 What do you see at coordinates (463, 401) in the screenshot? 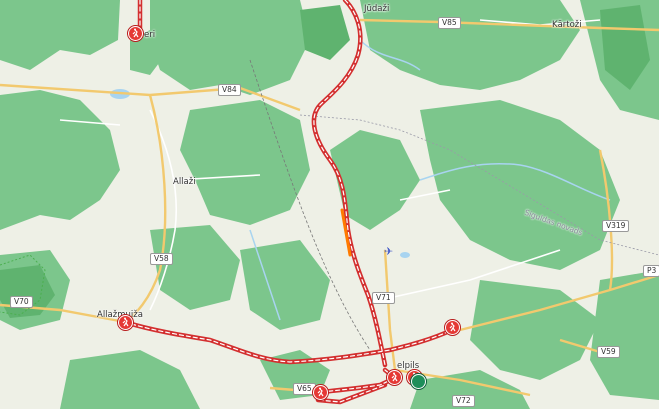
I see `road-shield-v72: V72` at bounding box center [463, 401].